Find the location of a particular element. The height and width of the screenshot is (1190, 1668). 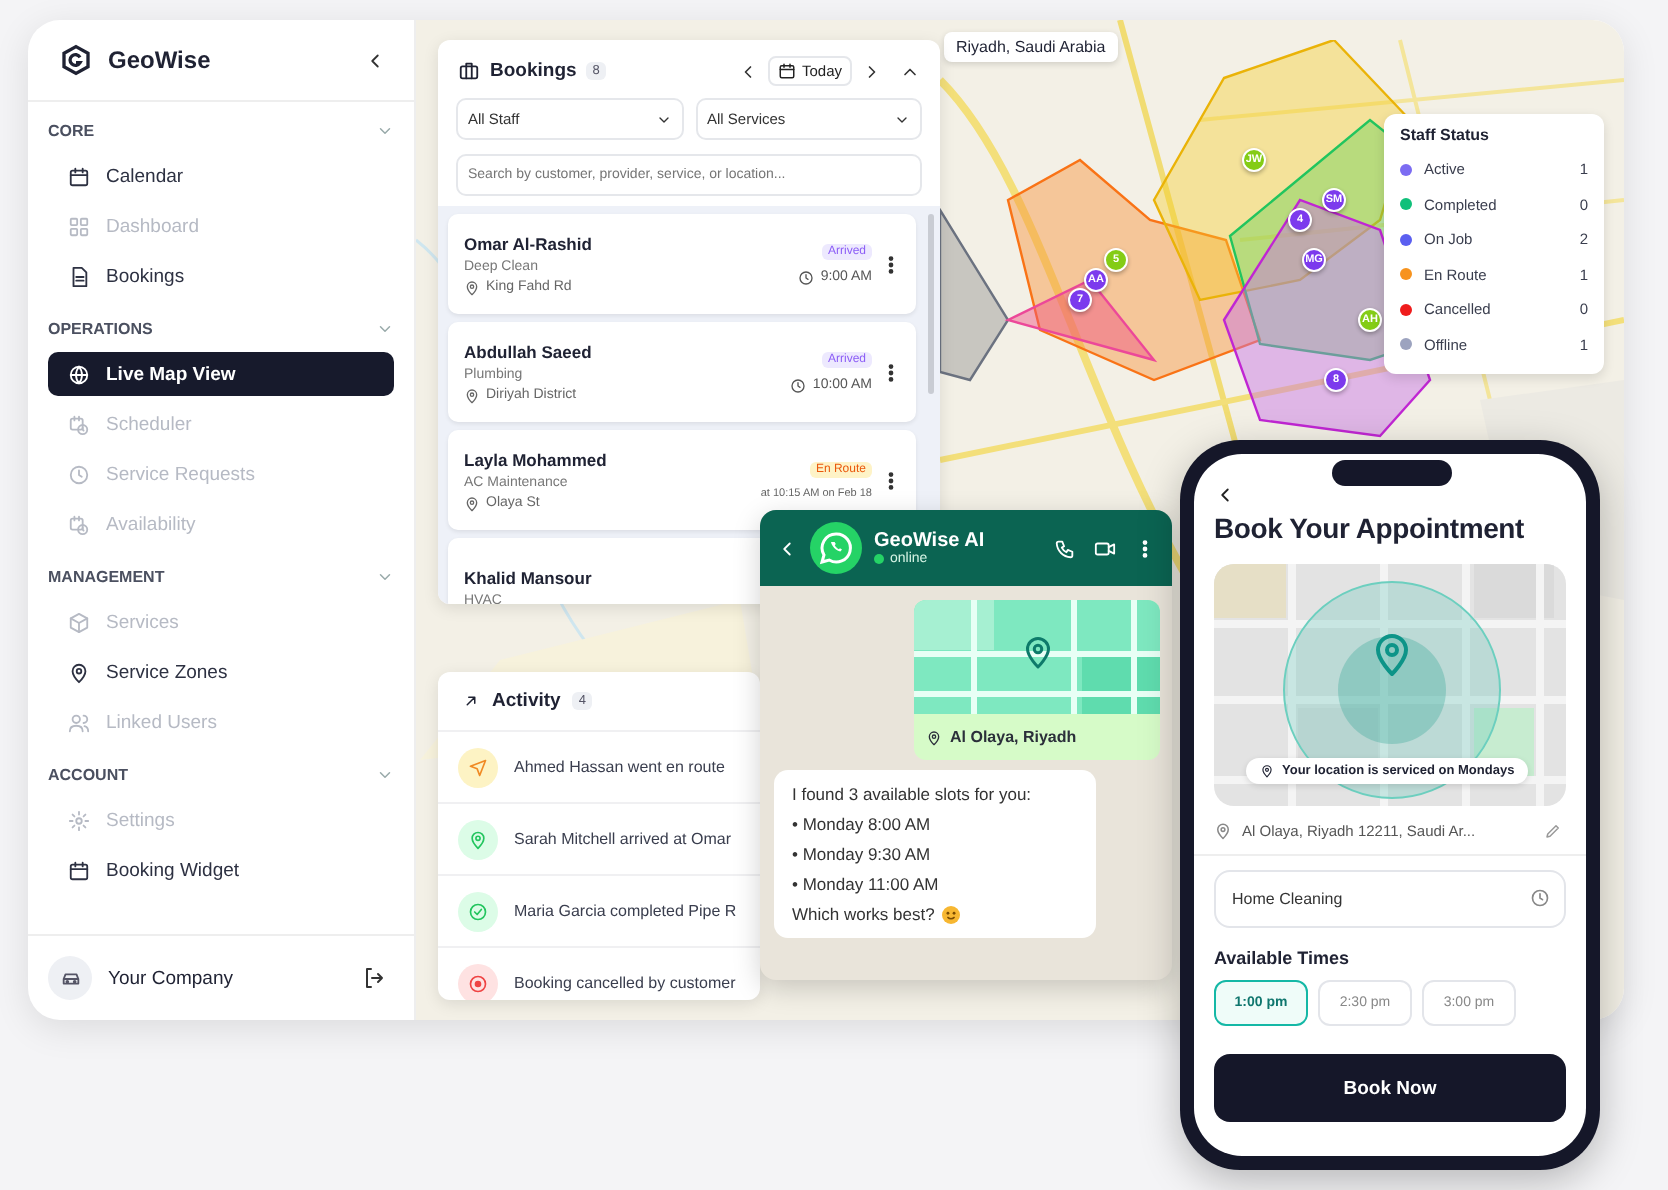

nav-item: Live Map View is located at coordinates (221, 374).